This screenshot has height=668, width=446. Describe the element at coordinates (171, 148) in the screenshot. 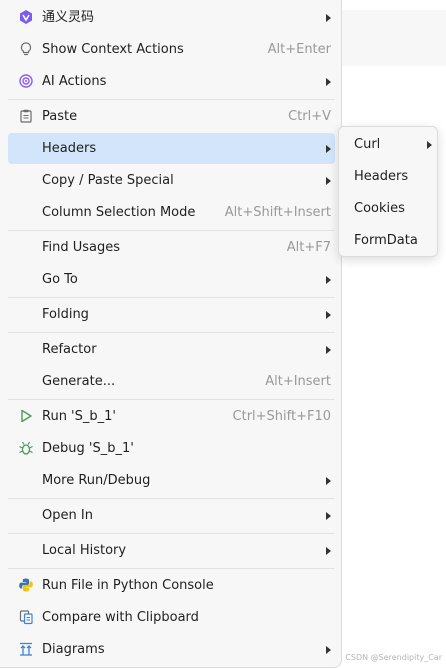

I see `menu-item-headers: Headers` at that location.